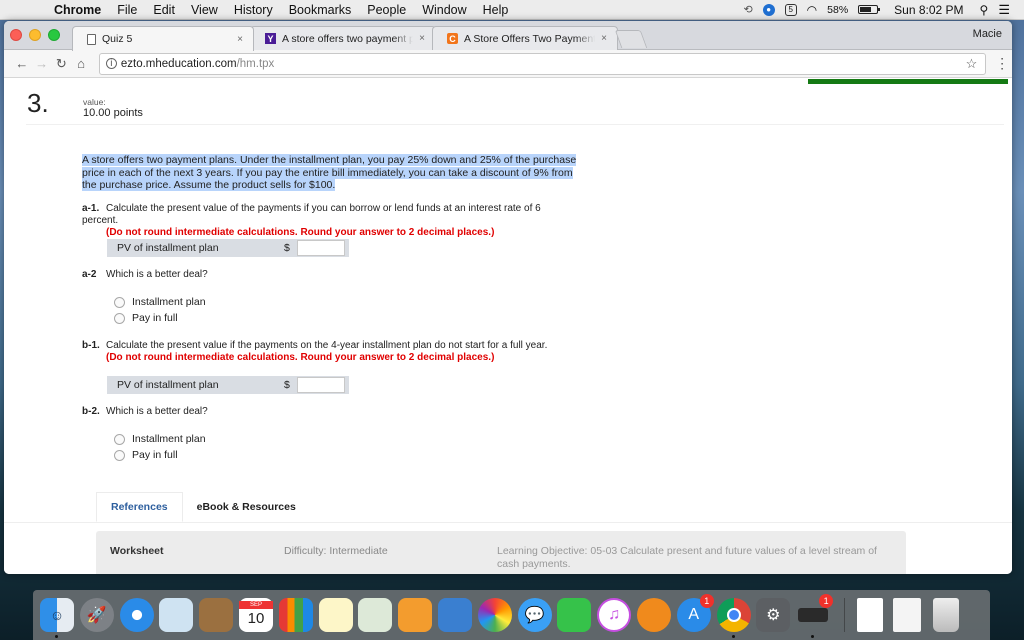  Describe the element at coordinates (695, 613) in the screenshot. I see `app-store-icon: A1` at that location.